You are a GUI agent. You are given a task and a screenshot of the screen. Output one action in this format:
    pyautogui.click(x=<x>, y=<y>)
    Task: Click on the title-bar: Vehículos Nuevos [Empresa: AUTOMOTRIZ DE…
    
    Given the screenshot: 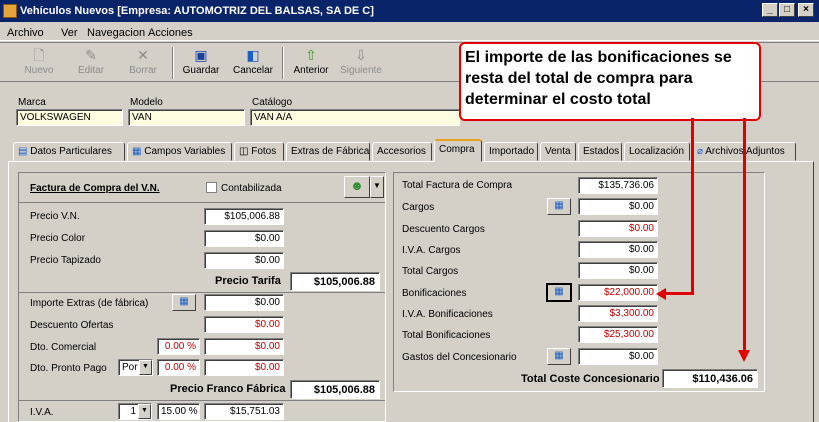 What is the action you would take?
    pyautogui.click(x=409, y=11)
    